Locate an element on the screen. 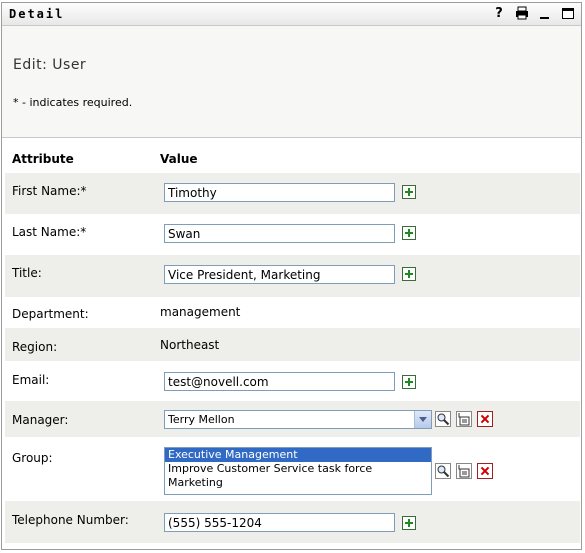 Image resolution: width=585 pixels, height=553 pixels. title-field: Vice President, Marketing is located at coordinates (279, 274).